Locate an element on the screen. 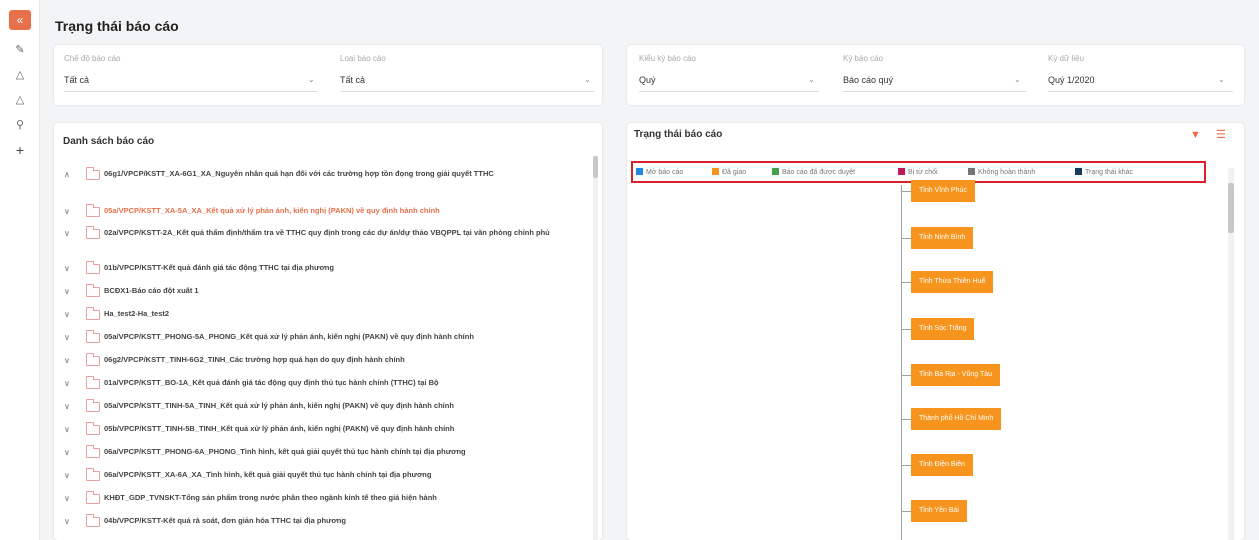 The height and width of the screenshot is (540, 1259). legend-item: Đã giao is located at coordinates (729, 172).